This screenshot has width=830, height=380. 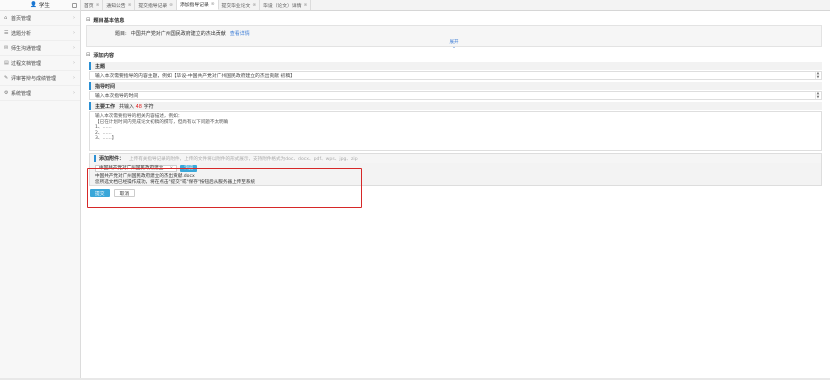 I want to click on chevron-down-icon: ⌄, so click(x=454, y=47).